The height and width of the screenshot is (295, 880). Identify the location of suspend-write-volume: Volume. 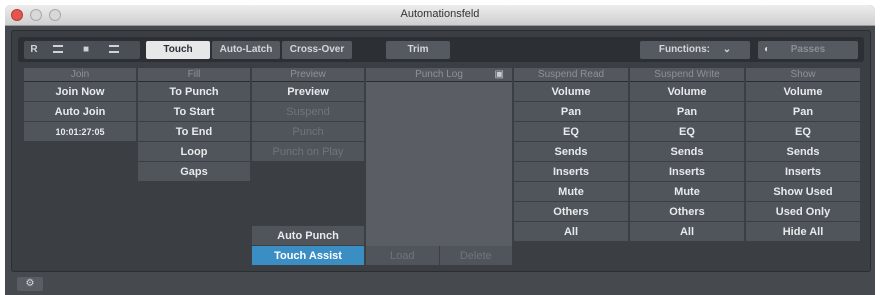
(687, 92).